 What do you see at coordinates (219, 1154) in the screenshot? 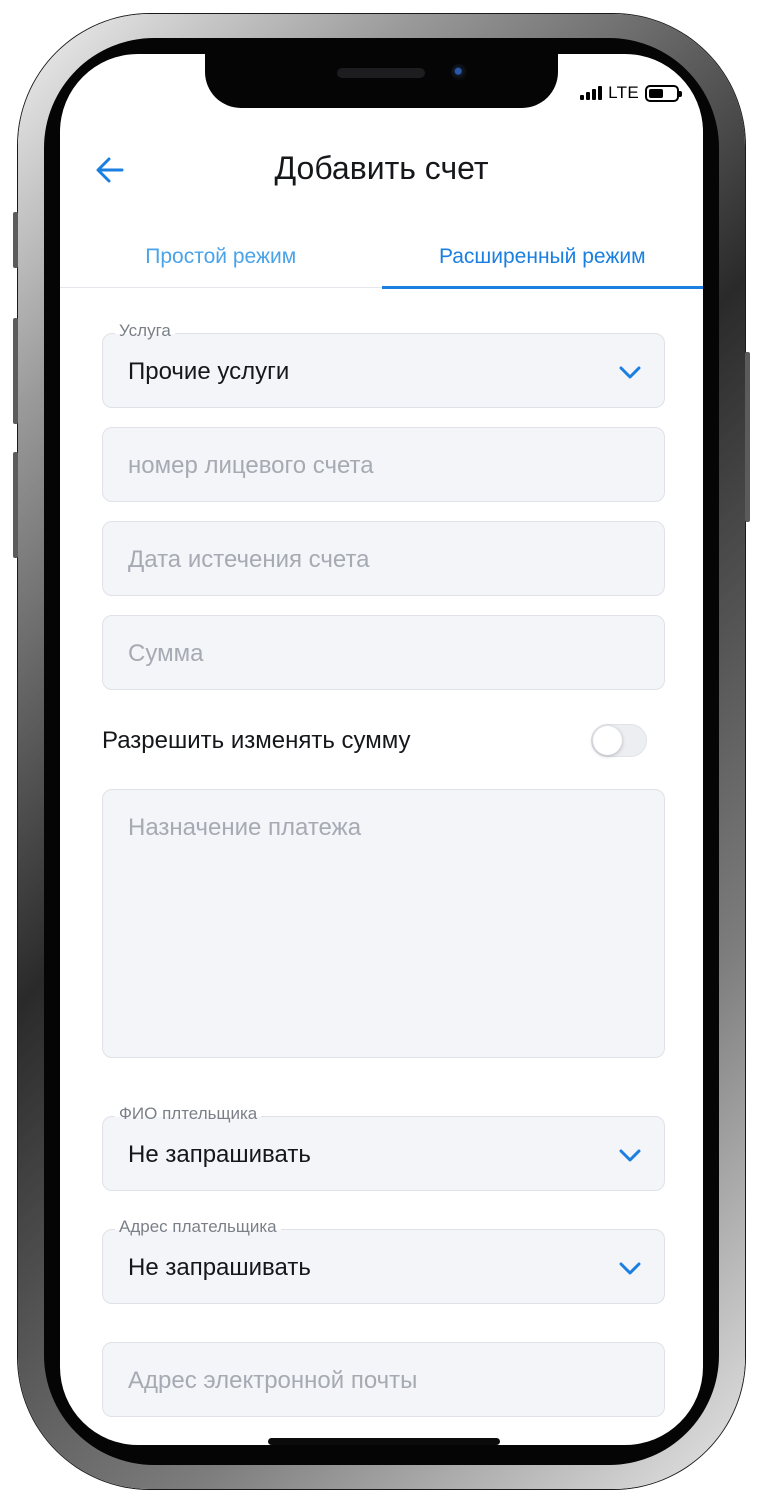
I see `payer-name-value: Не запрашивать` at bounding box center [219, 1154].